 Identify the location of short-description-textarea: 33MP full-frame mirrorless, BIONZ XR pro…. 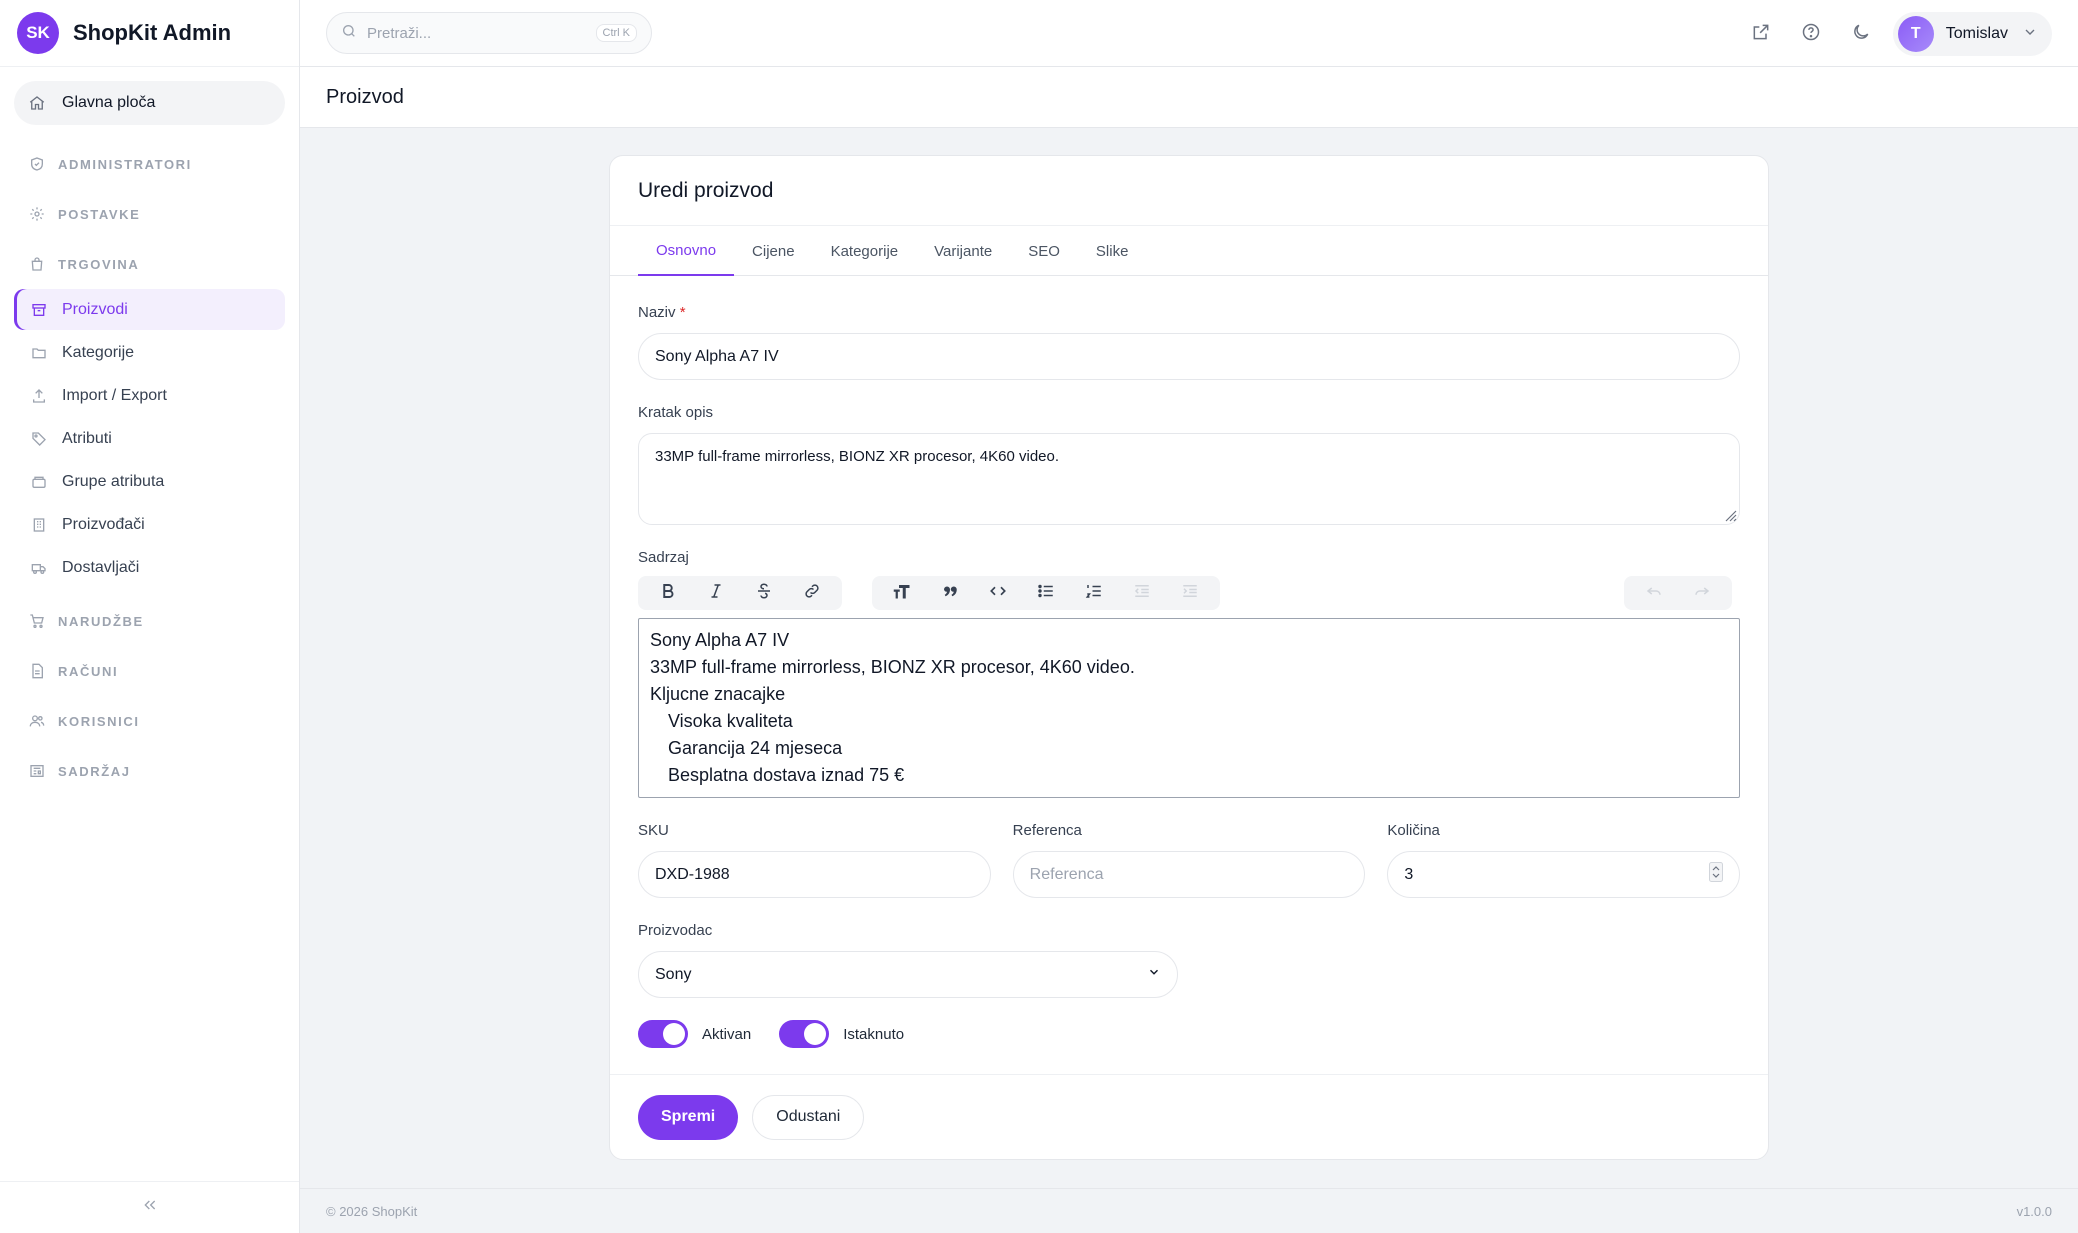
(1189, 479).